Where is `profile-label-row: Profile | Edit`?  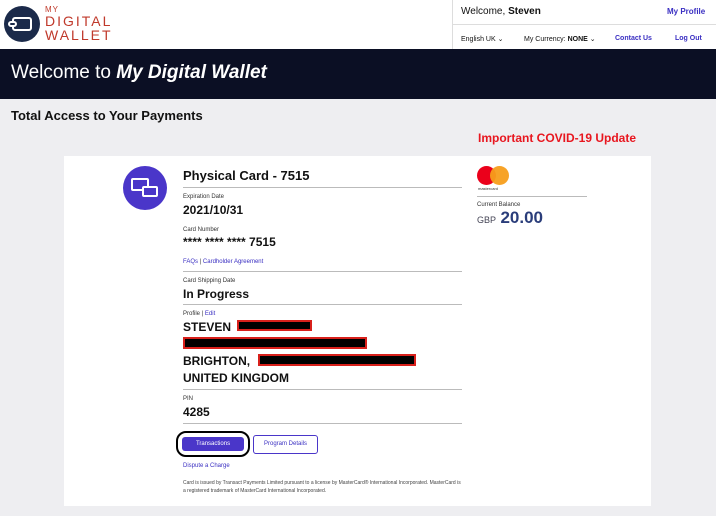 profile-label-row: Profile | Edit is located at coordinates (199, 314).